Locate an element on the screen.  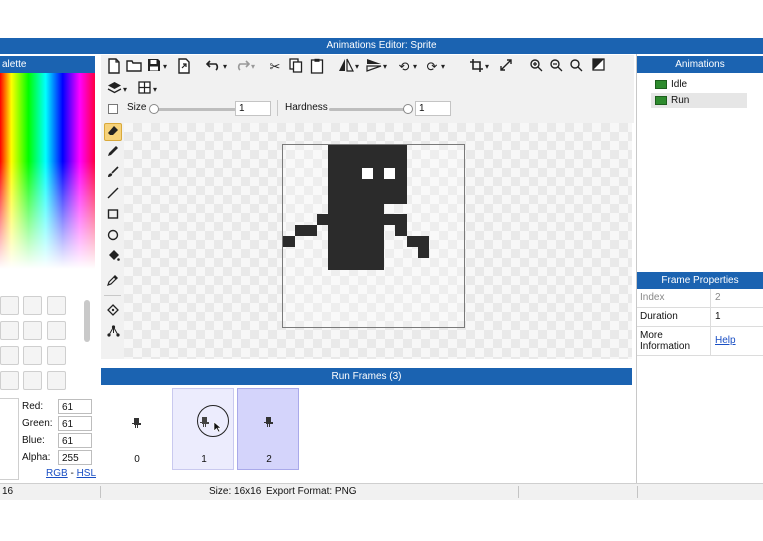
resize-icon is located at coordinates (506, 67).